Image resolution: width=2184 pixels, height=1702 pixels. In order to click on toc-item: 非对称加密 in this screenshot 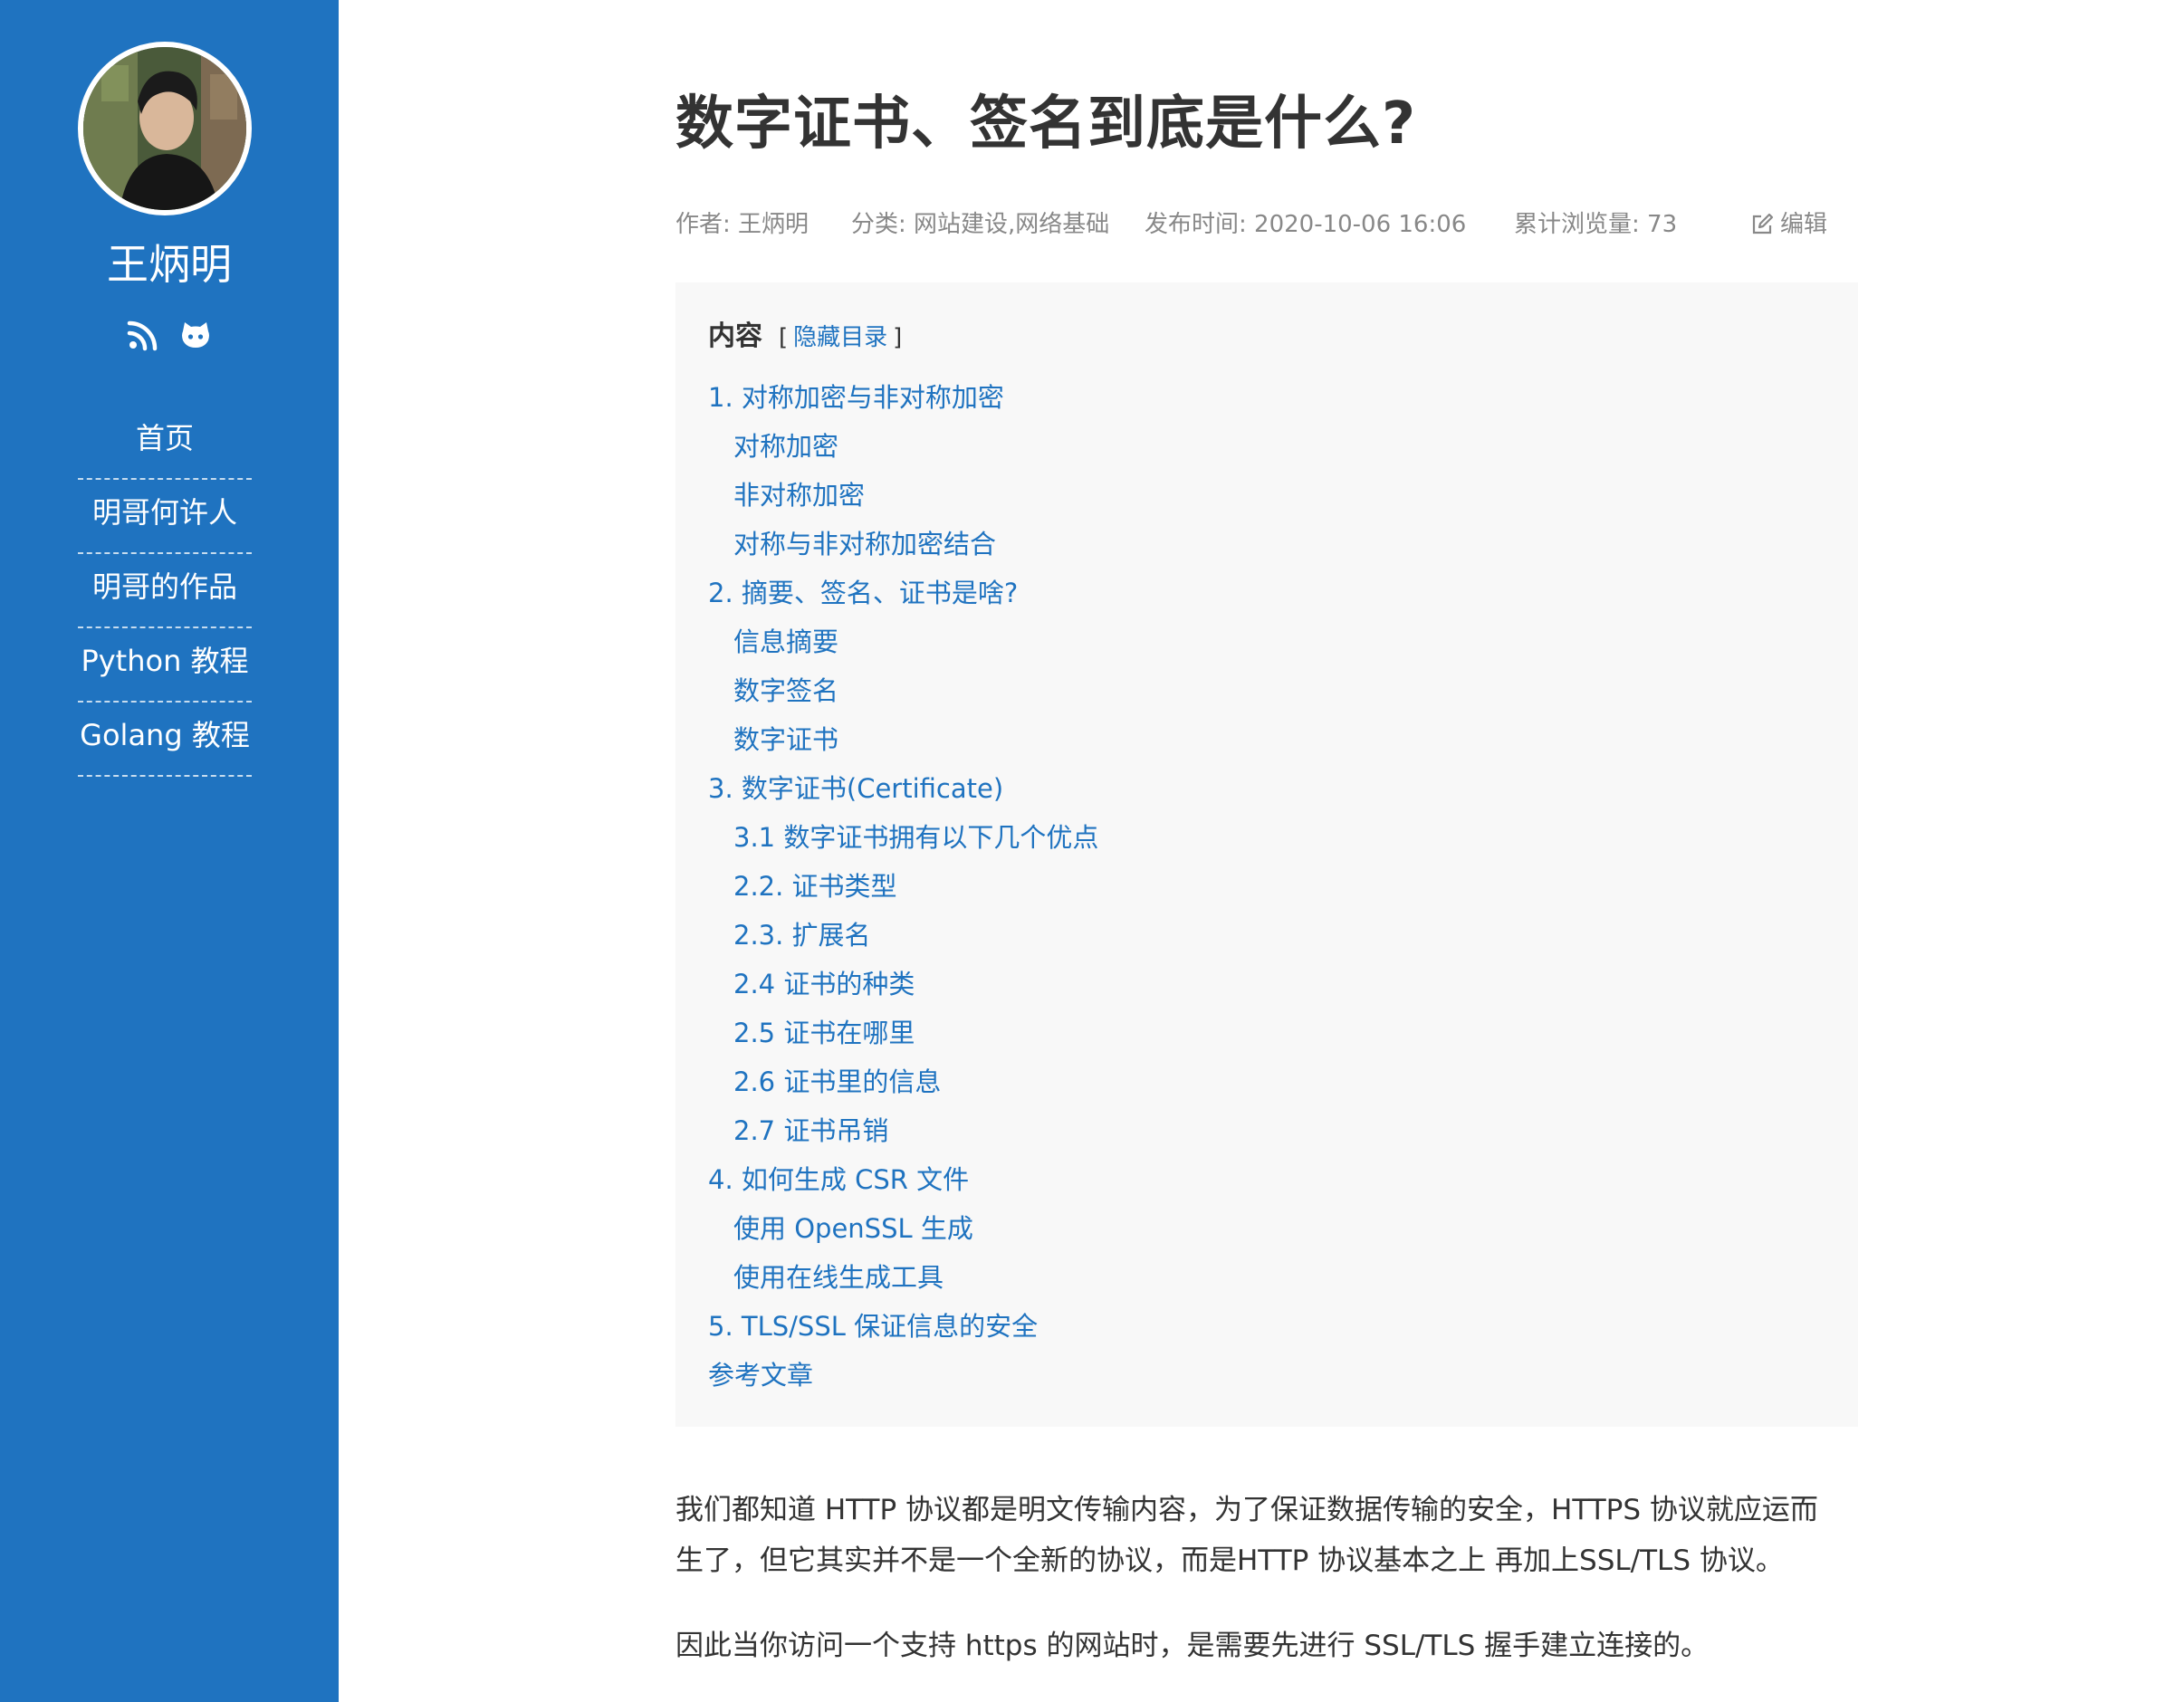, I will do `click(903, 495)`.